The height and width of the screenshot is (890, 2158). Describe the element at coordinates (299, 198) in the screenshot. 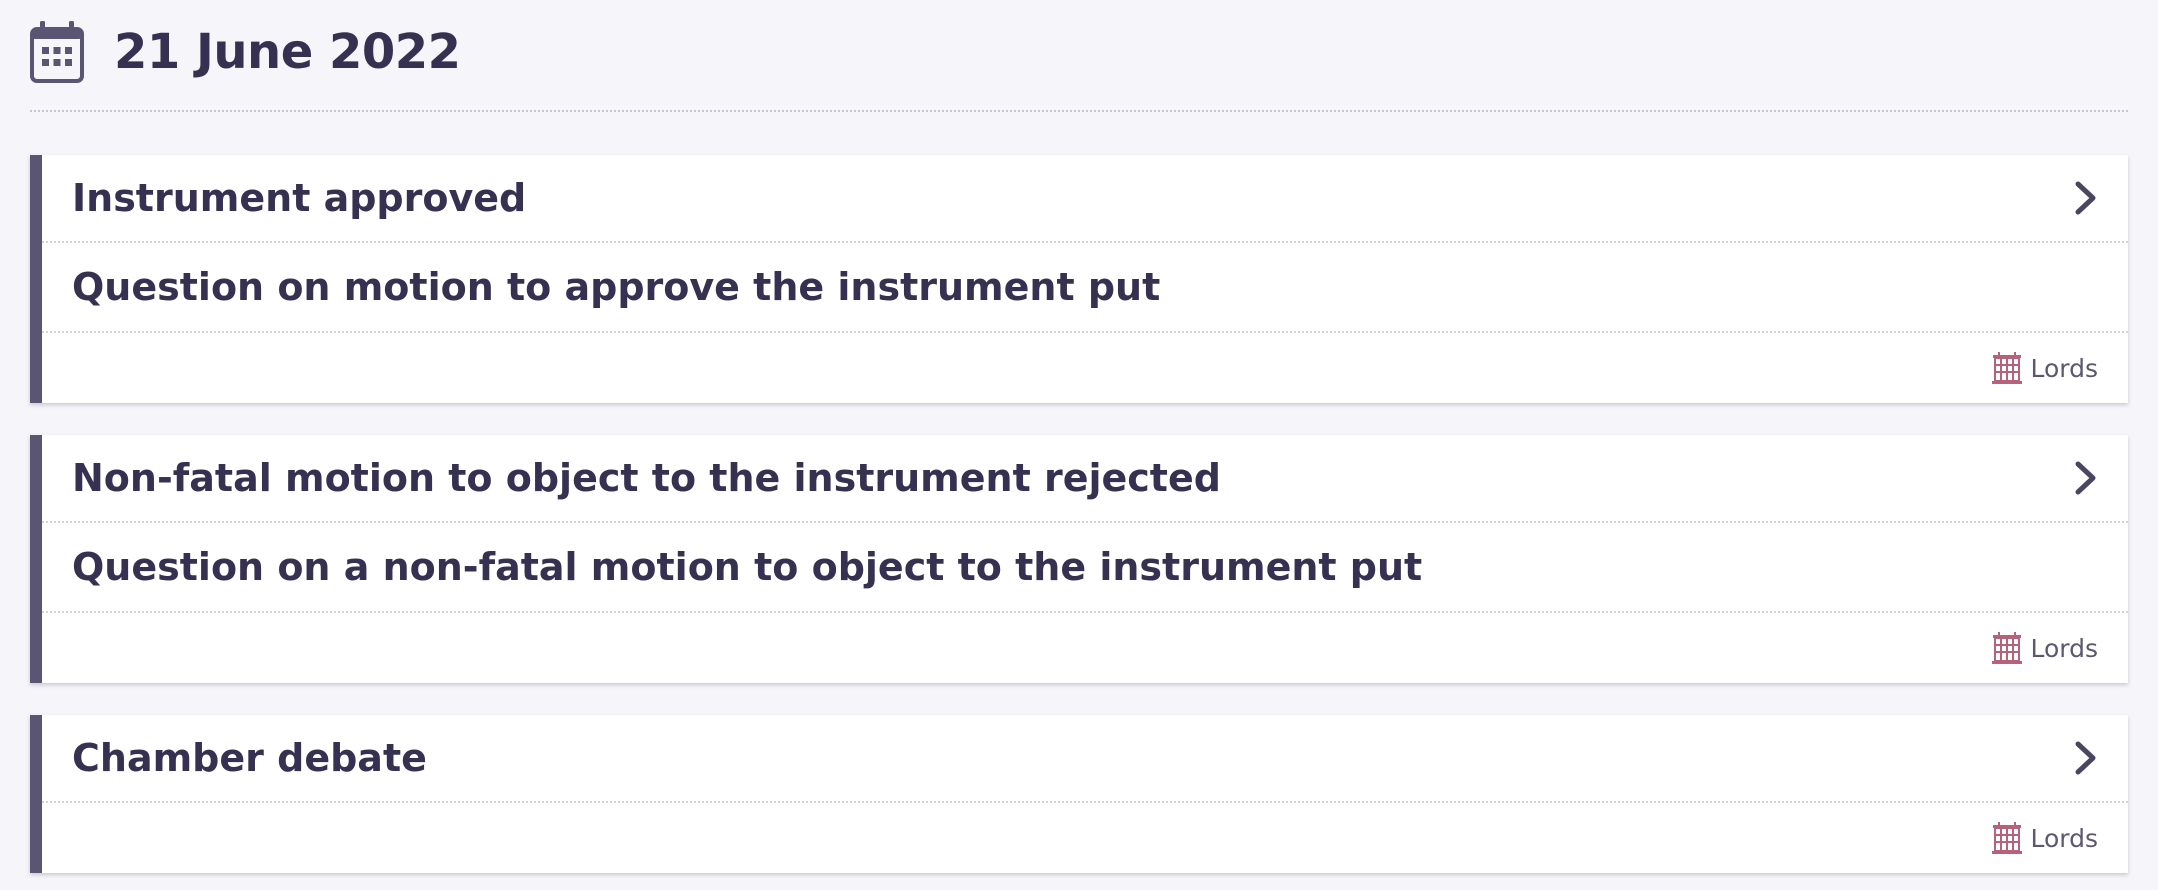

I see `event-title: Instrument approved` at that location.